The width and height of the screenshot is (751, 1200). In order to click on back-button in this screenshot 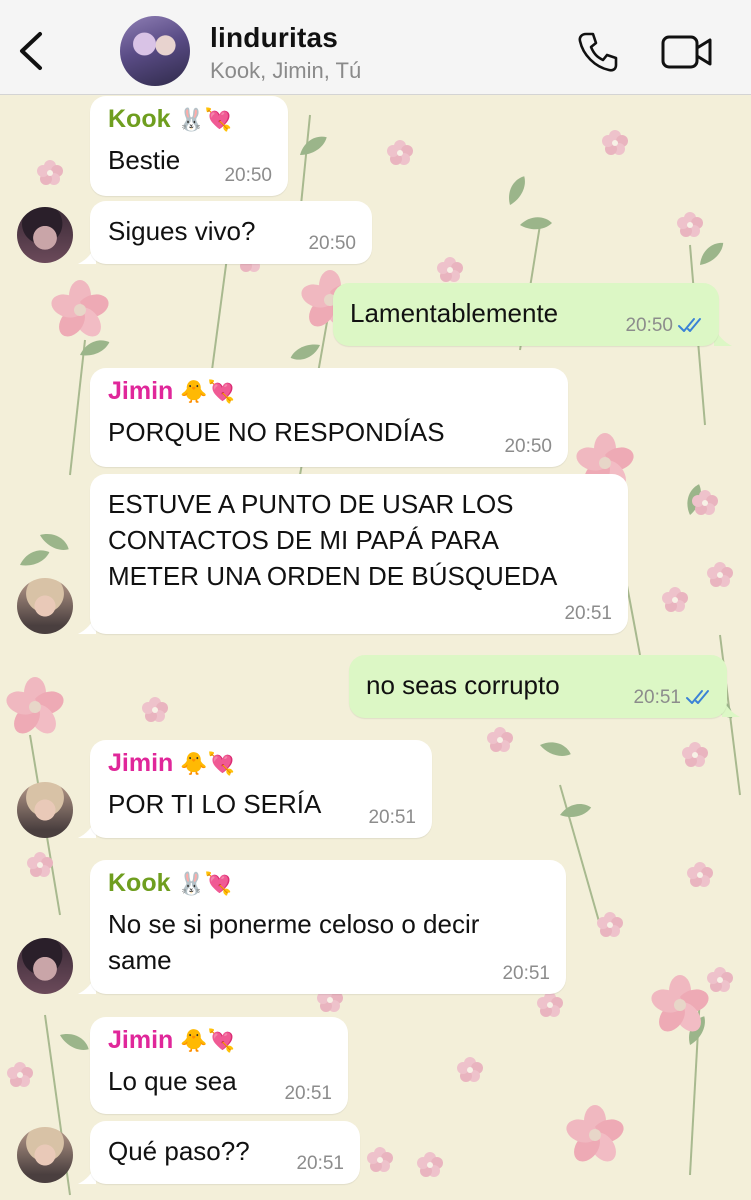, I will do `click(32, 51)`.